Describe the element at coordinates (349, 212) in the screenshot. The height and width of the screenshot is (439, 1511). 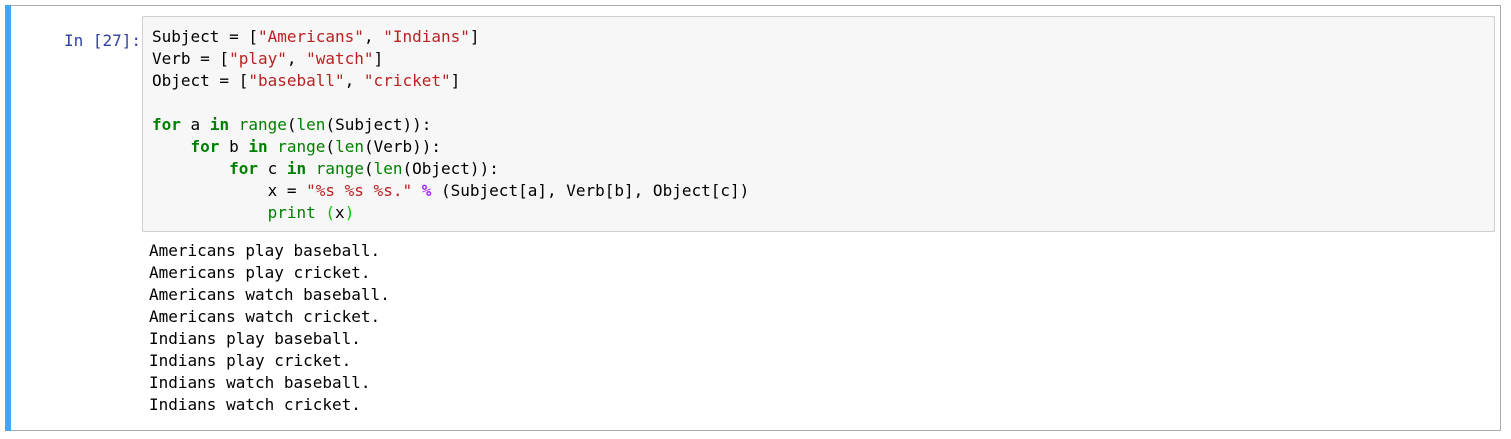
I see `code-token: )` at that location.